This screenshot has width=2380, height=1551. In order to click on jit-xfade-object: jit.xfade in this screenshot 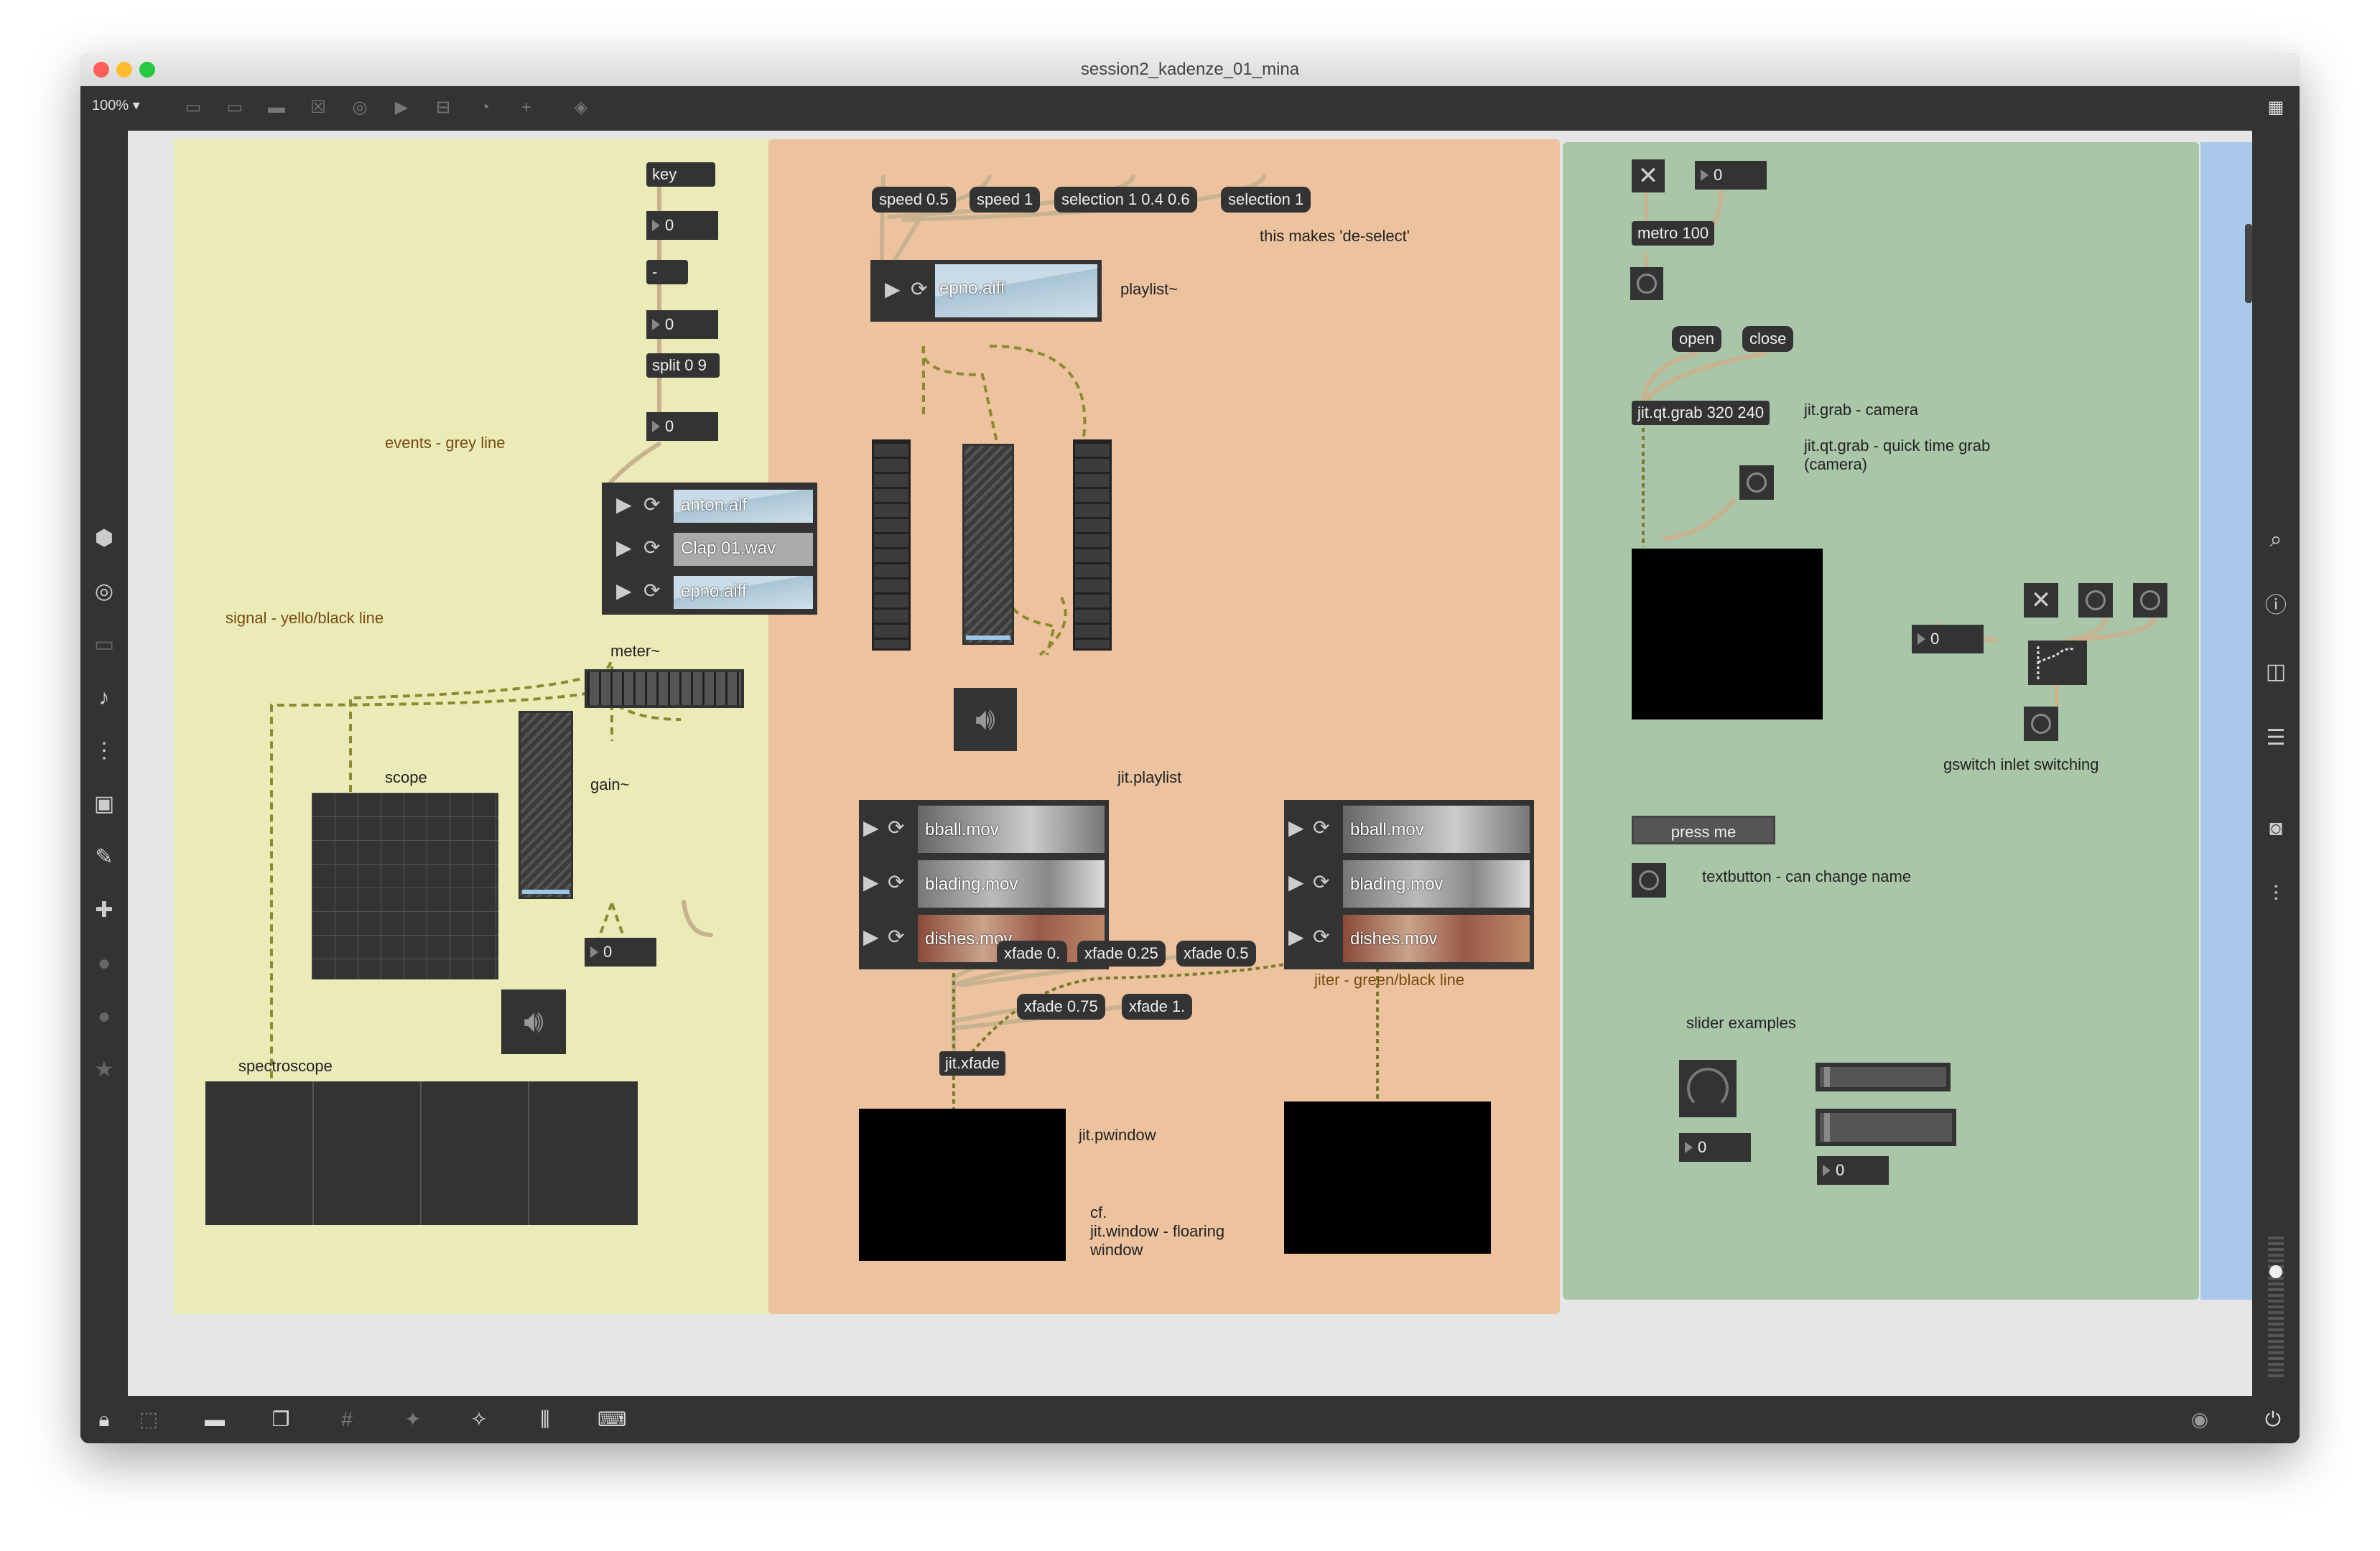, I will do `click(972, 1063)`.